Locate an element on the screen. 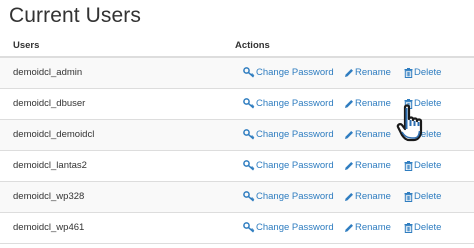 The width and height of the screenshot is (474, 248). actions-column-header: Actions is located at coordinates (252, 45).